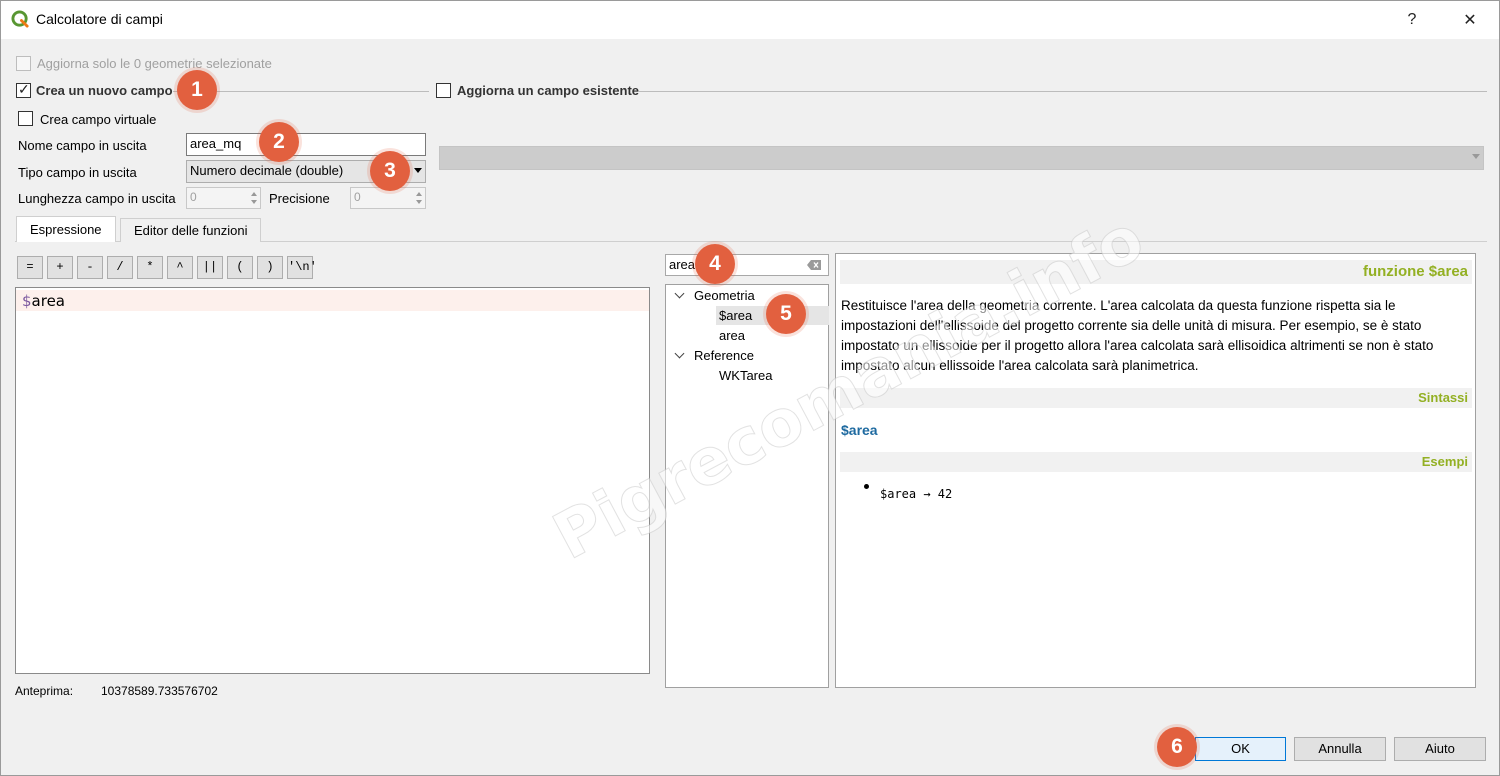 This screenshot has width=1500, height=776. I want to click on operator-concat-button: ||, so click(210, 267).